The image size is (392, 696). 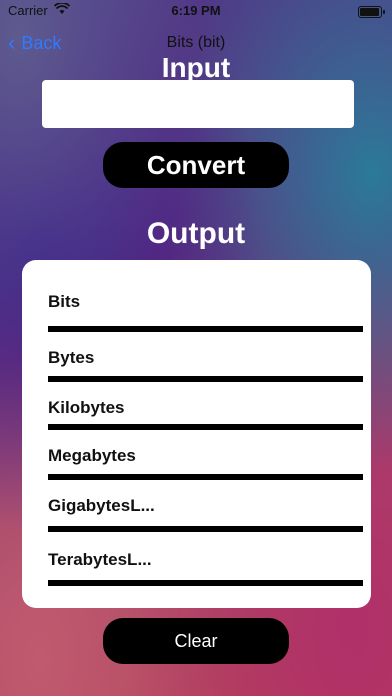 What do you see at coordinates (196, 641) in the screenshot?
I see `clear-button: Clear` at bounding box center [196, 641].